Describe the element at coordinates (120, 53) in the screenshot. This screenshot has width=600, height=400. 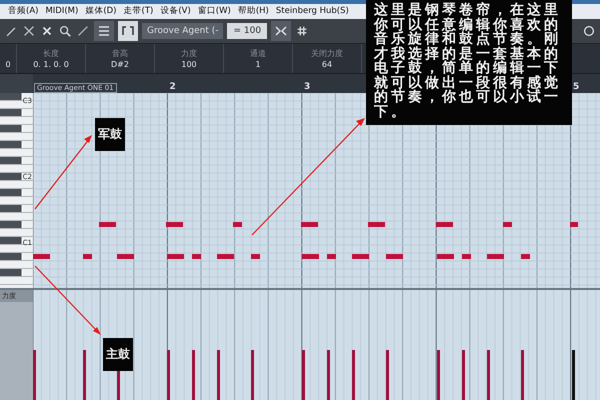
I see `info-label: 音高` at that location.